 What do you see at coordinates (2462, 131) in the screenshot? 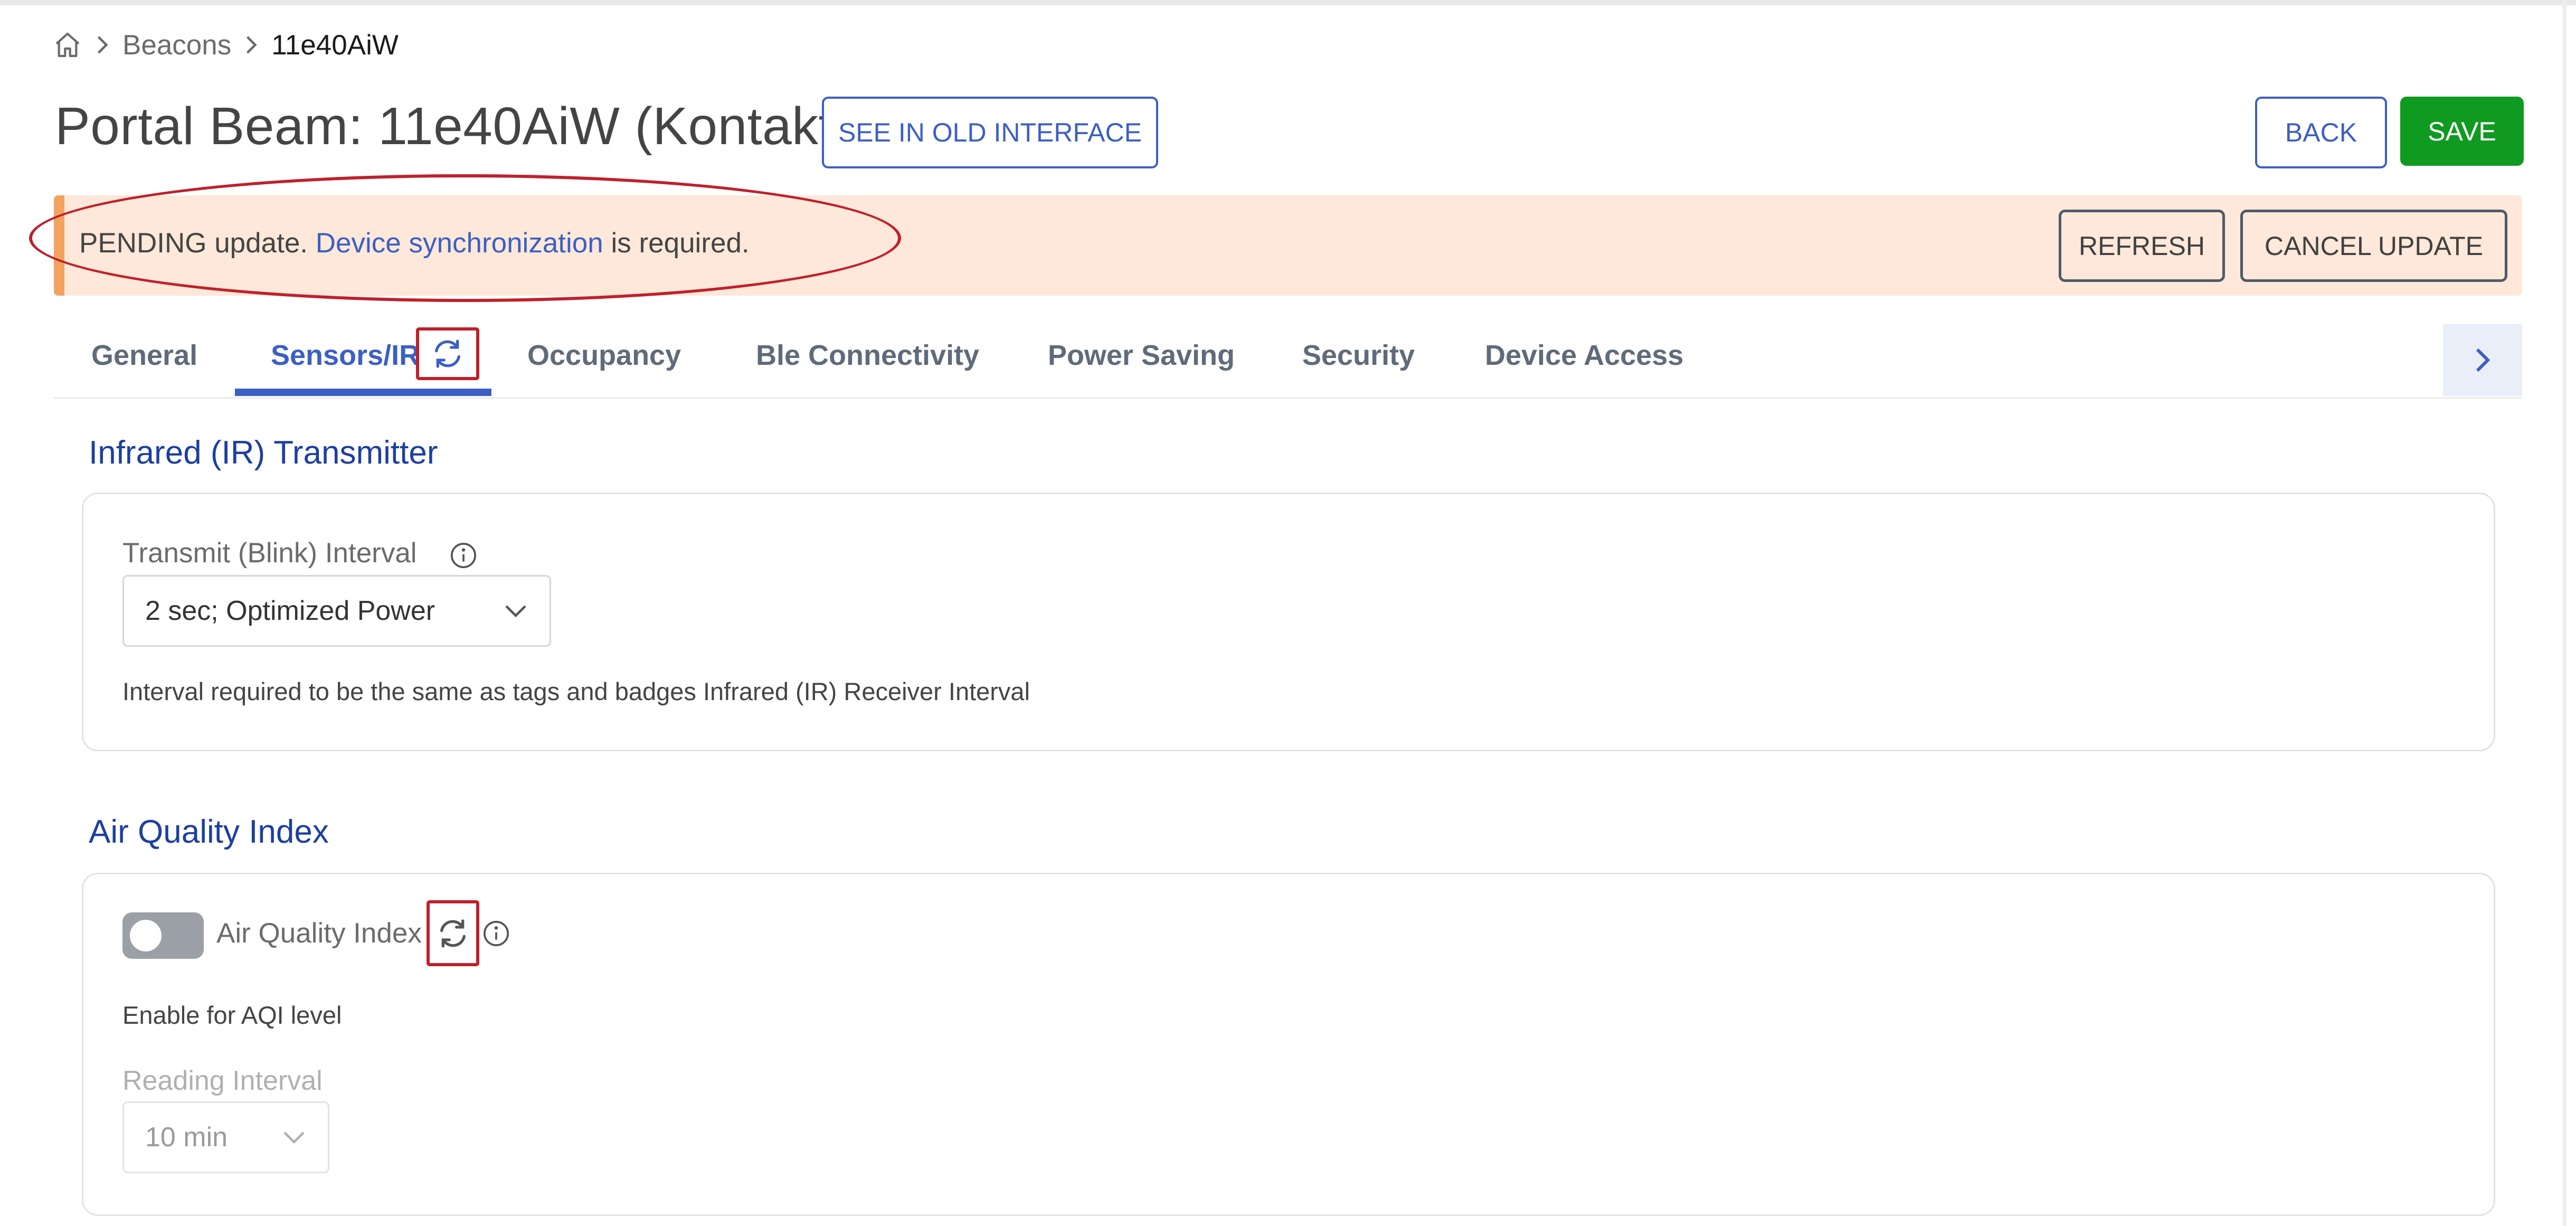
I see `save-button: SAVE` at bounding box center [2462, 131].